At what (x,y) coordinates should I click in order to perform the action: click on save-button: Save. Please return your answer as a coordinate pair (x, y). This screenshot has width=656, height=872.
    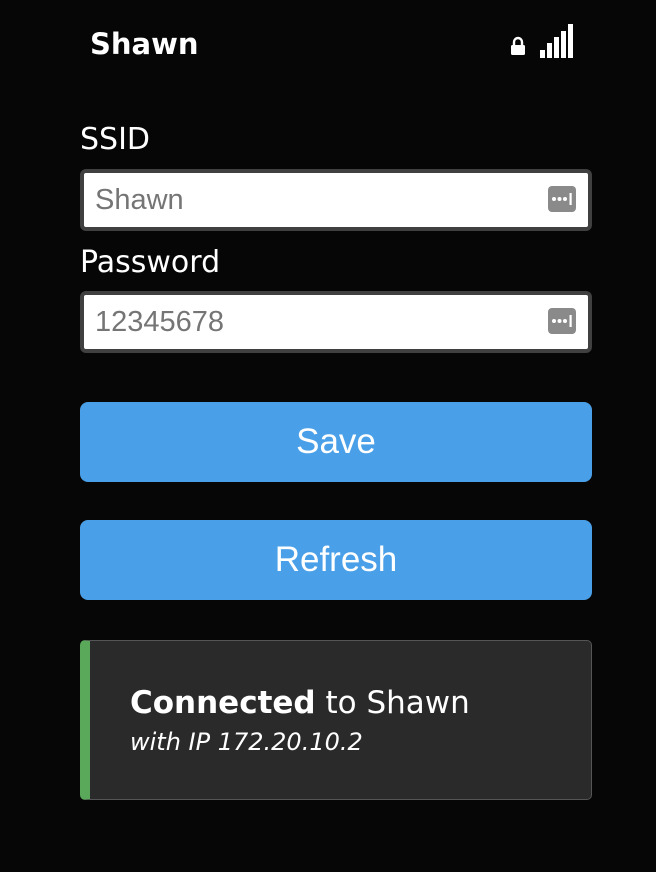
    Looking at the image, I should click on (336, 442).